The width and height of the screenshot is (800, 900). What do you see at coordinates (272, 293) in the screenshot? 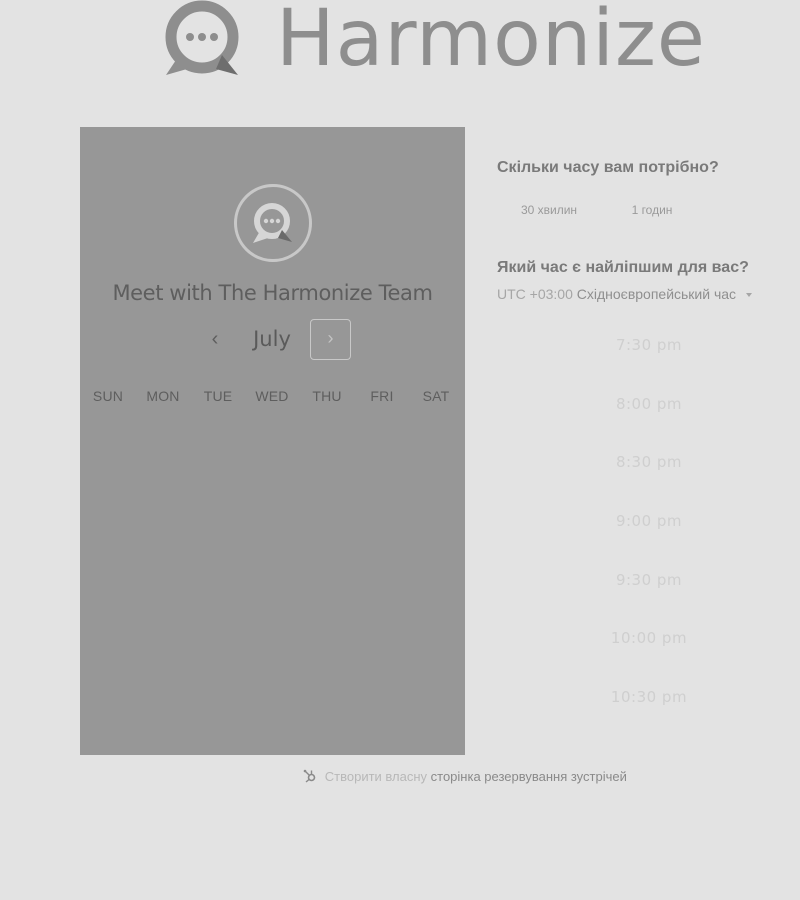
I see `meeting-title: Meet with The Harmonize Team` at bounding box center [272, 293].